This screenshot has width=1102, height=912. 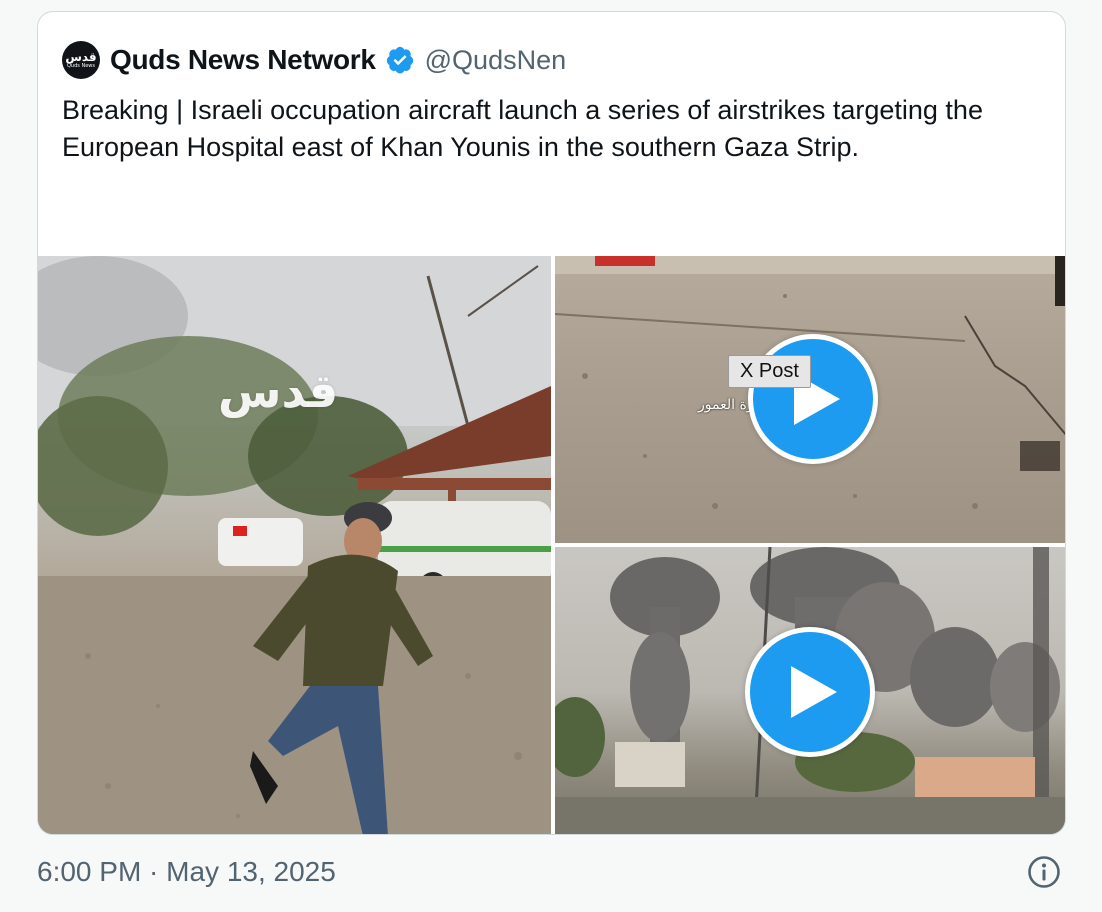 I want to click on tweet-timestamp: 6:00 PM · May 13, 2025, so click(x=186, y=872).